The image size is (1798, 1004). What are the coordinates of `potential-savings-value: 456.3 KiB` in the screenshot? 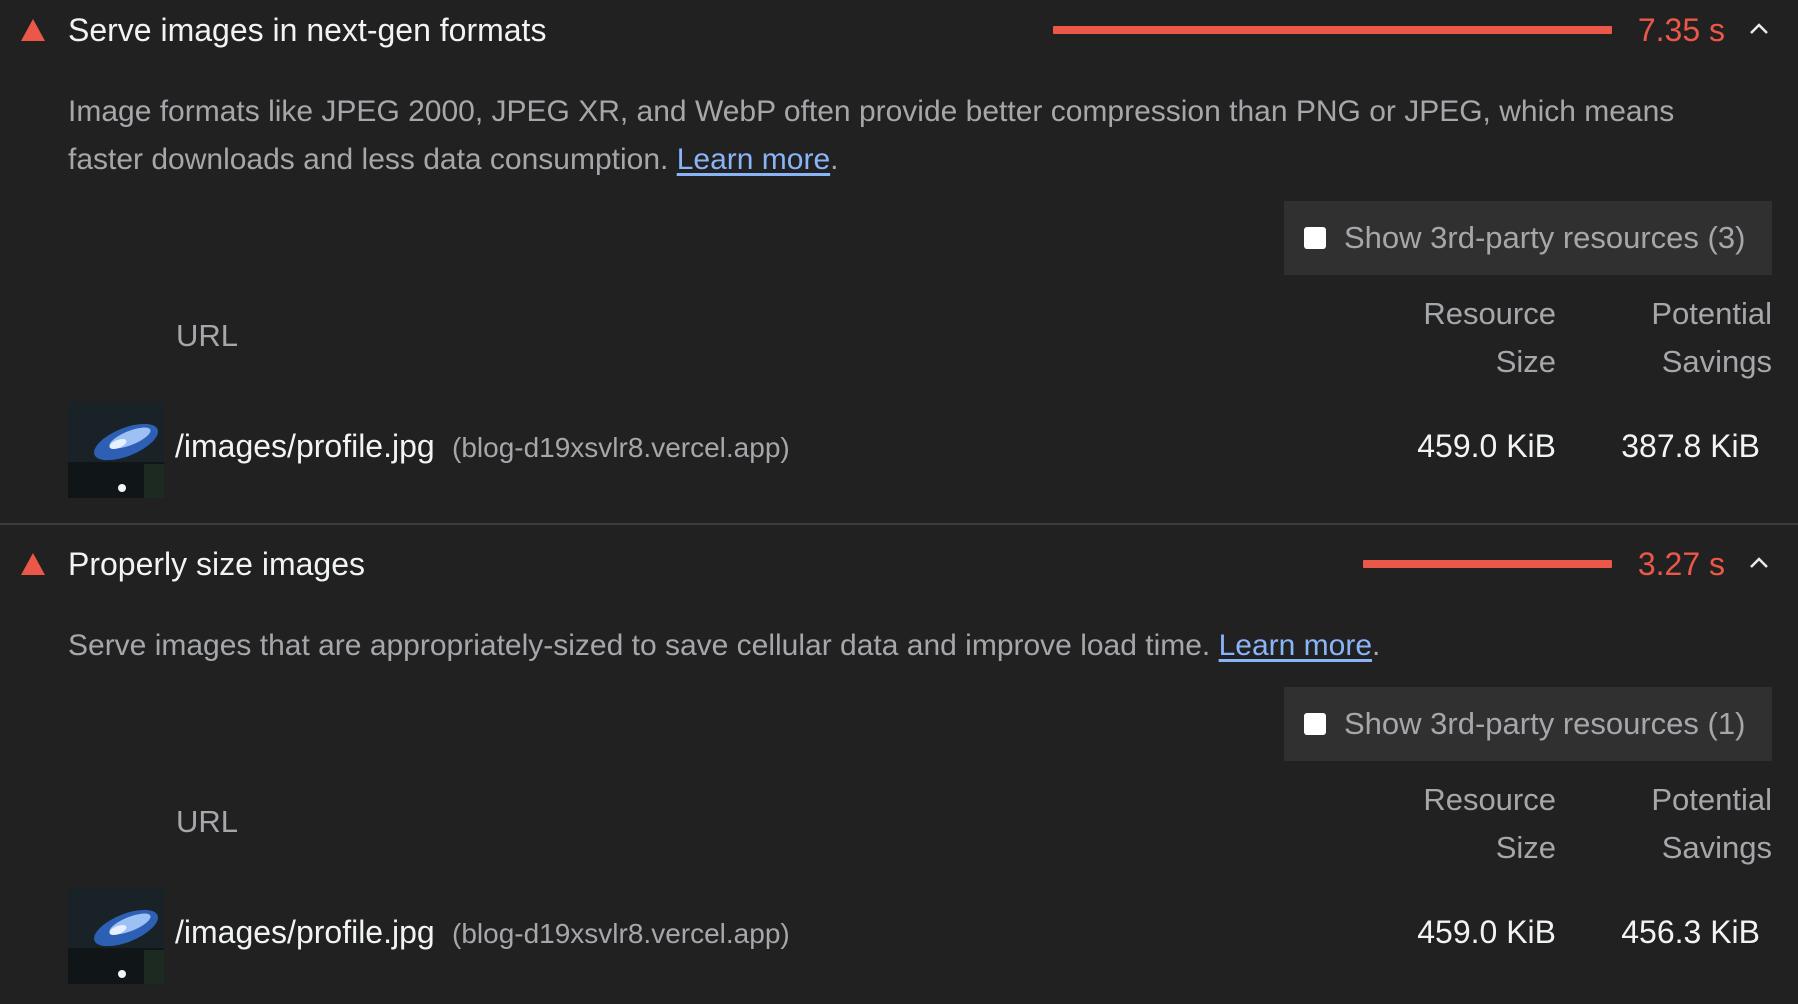 It's located at (1690, 932).